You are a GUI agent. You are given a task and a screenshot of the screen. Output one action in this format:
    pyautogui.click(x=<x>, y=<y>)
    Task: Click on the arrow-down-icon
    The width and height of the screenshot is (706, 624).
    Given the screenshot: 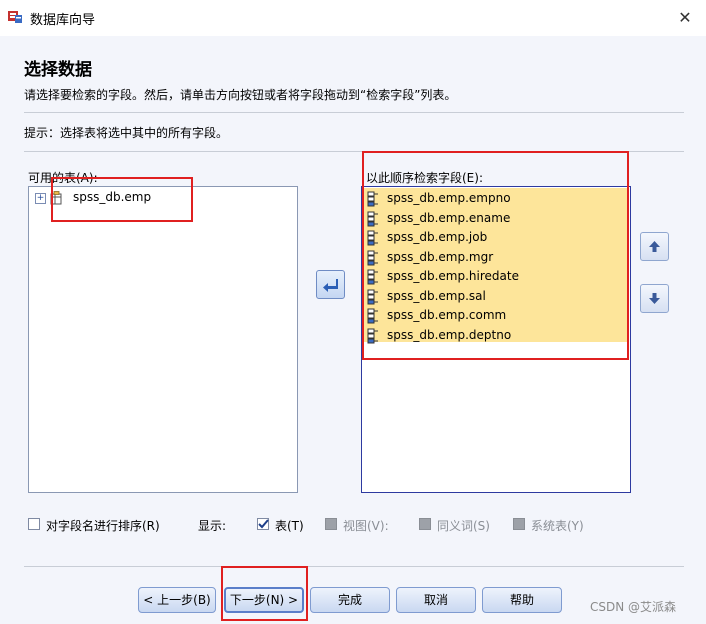 What is the action you would take?
    pyautogui.click(x=654, y=298)
    